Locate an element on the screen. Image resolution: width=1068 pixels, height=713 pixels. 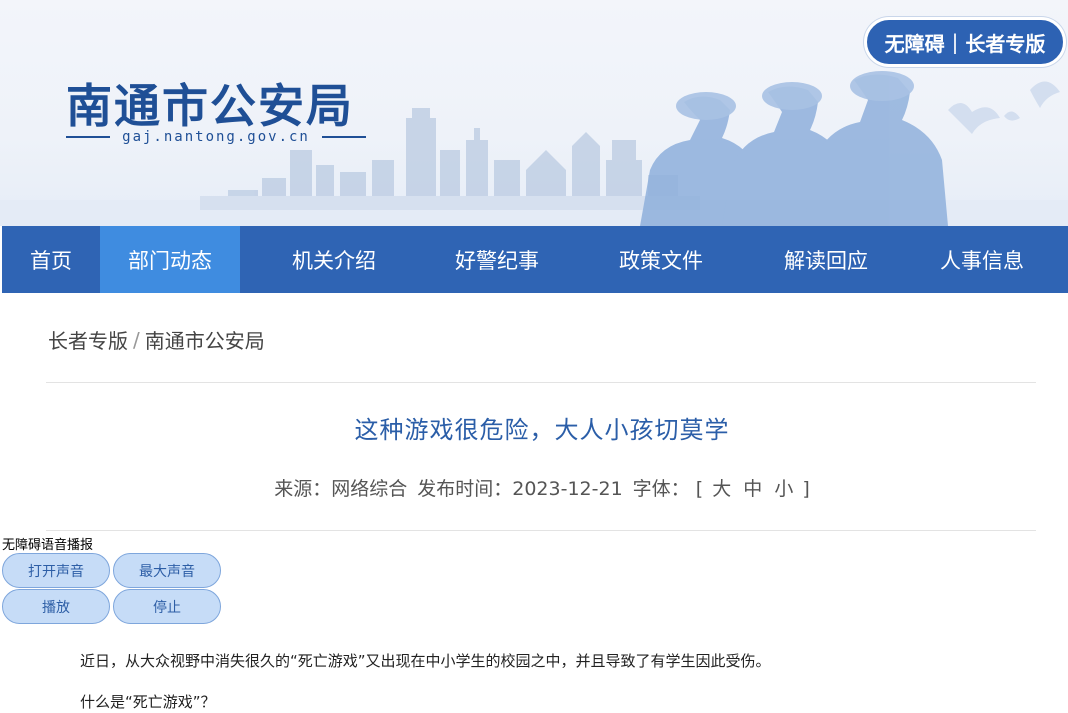
nav-item-police-stories: 好警纪事 is located at coordinates (497, 259).